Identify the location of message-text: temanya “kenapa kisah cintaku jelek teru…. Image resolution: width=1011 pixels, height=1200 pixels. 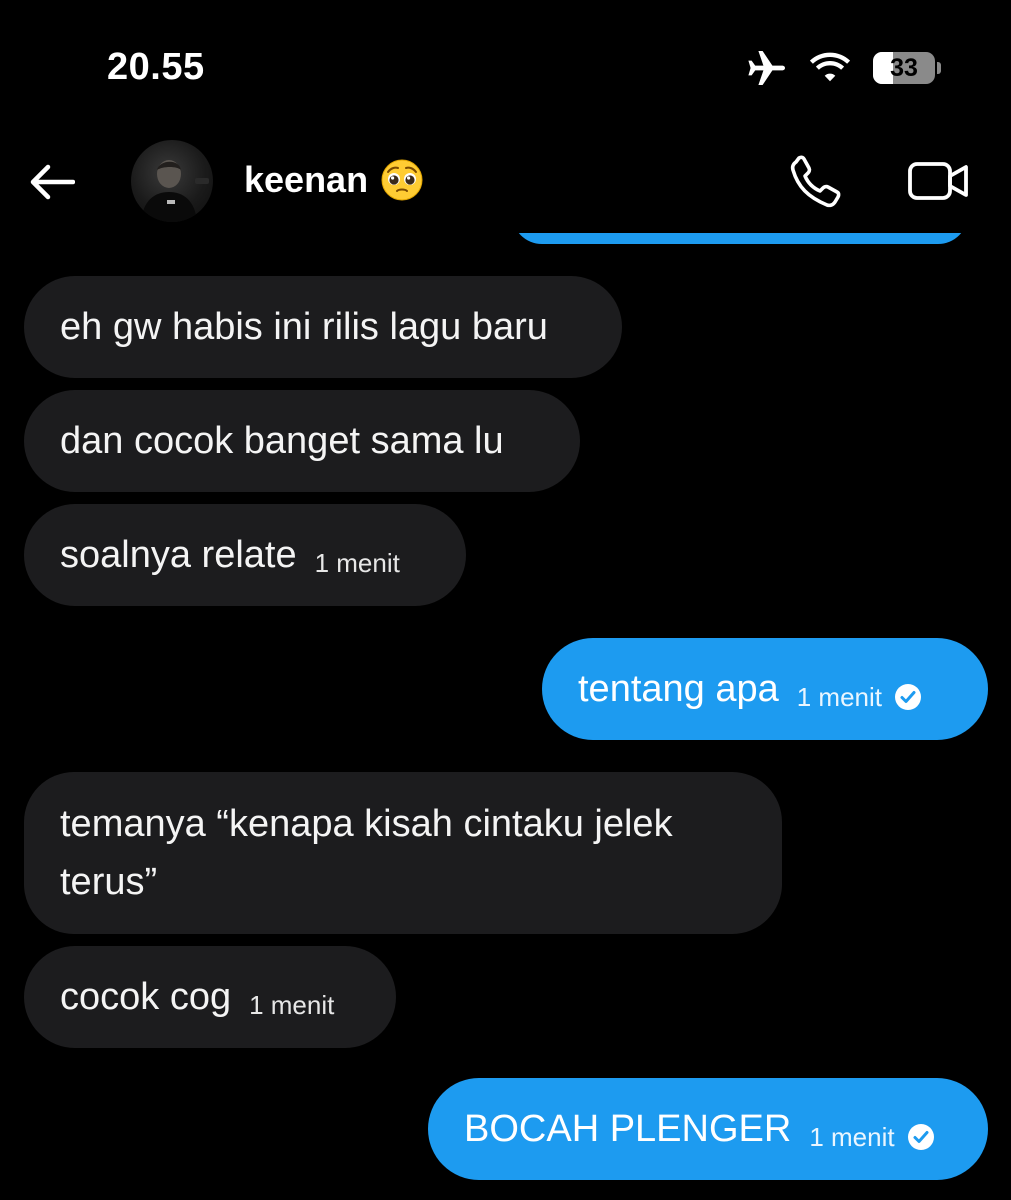
(366, 853).